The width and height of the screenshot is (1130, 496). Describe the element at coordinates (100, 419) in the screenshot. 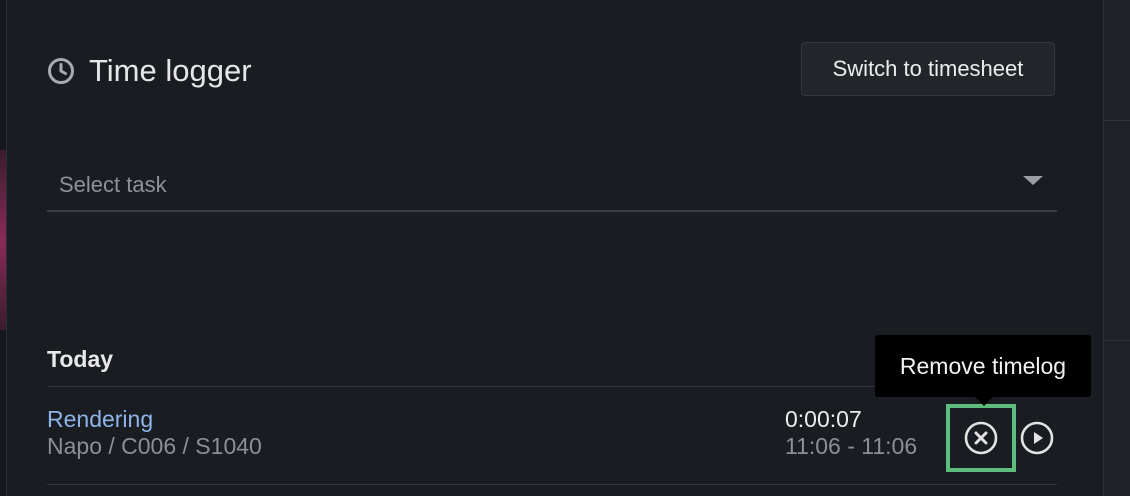

I see `task-link: Rendering` at that location.